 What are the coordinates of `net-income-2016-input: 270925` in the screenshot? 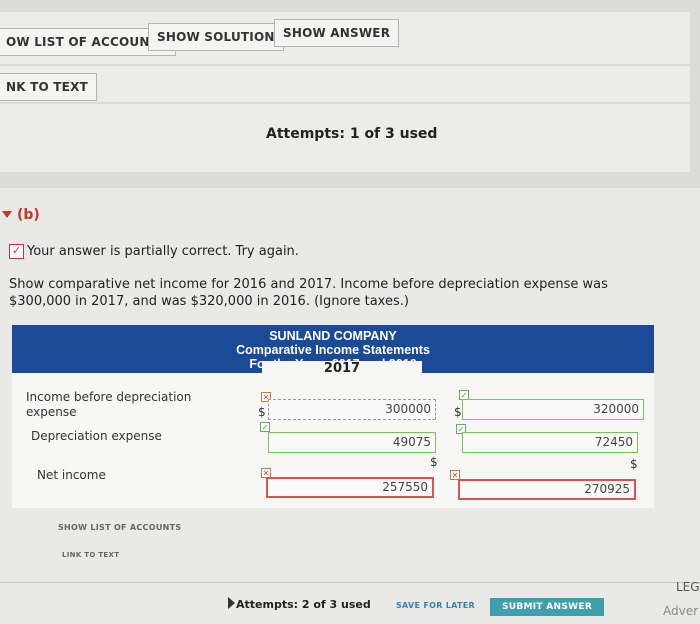 It's located at (547, 489).